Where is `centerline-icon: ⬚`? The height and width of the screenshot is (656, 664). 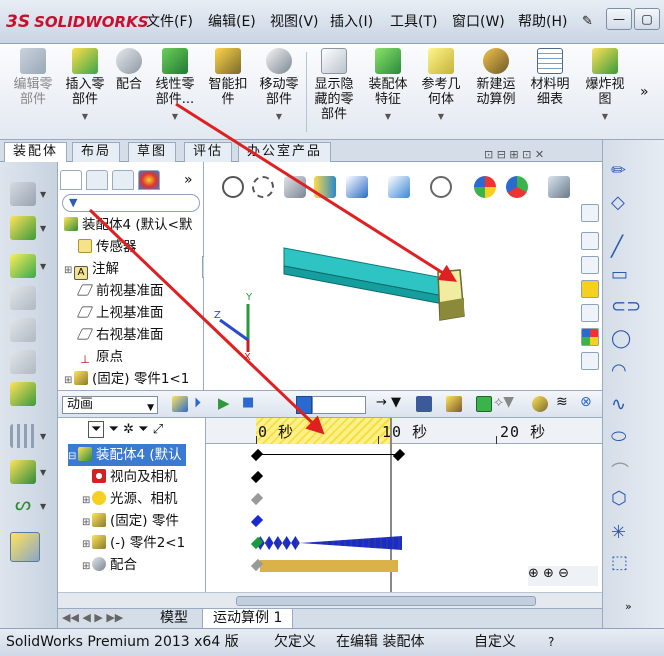
centerline-icon: ⬚ is located at coordinates (622, 563).